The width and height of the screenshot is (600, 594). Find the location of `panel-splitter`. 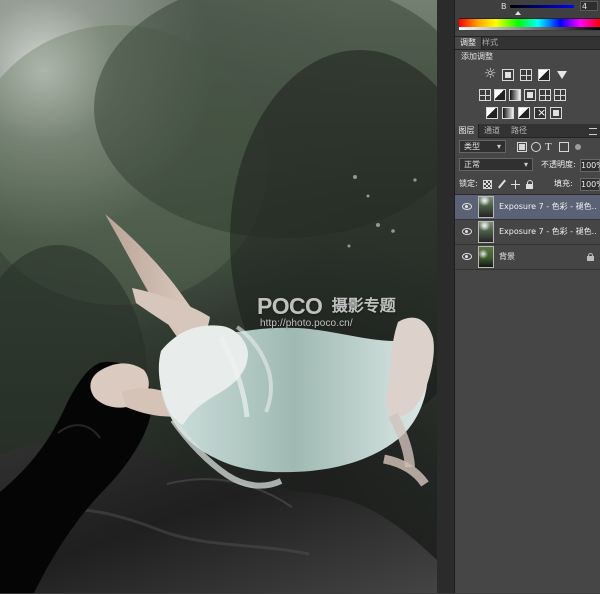

panel-splitter is located at coordinates (446, 296).